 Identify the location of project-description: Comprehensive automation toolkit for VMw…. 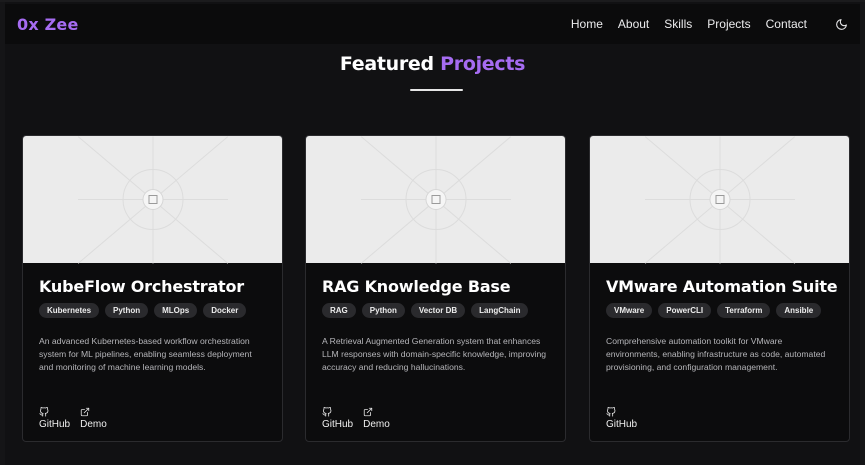
(716, 354).